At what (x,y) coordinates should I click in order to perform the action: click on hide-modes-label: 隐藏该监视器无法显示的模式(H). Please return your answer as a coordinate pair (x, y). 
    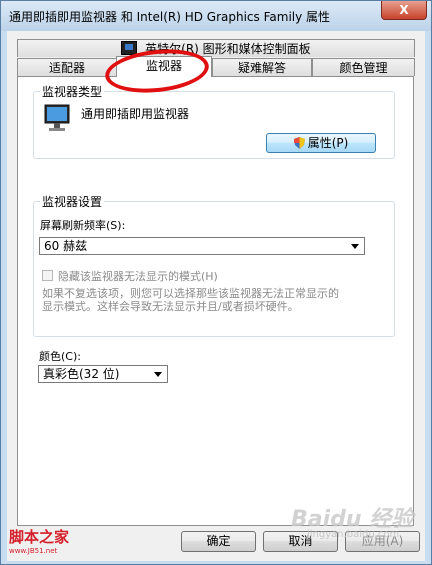
    Looking at the image, I should click on (138, 276).